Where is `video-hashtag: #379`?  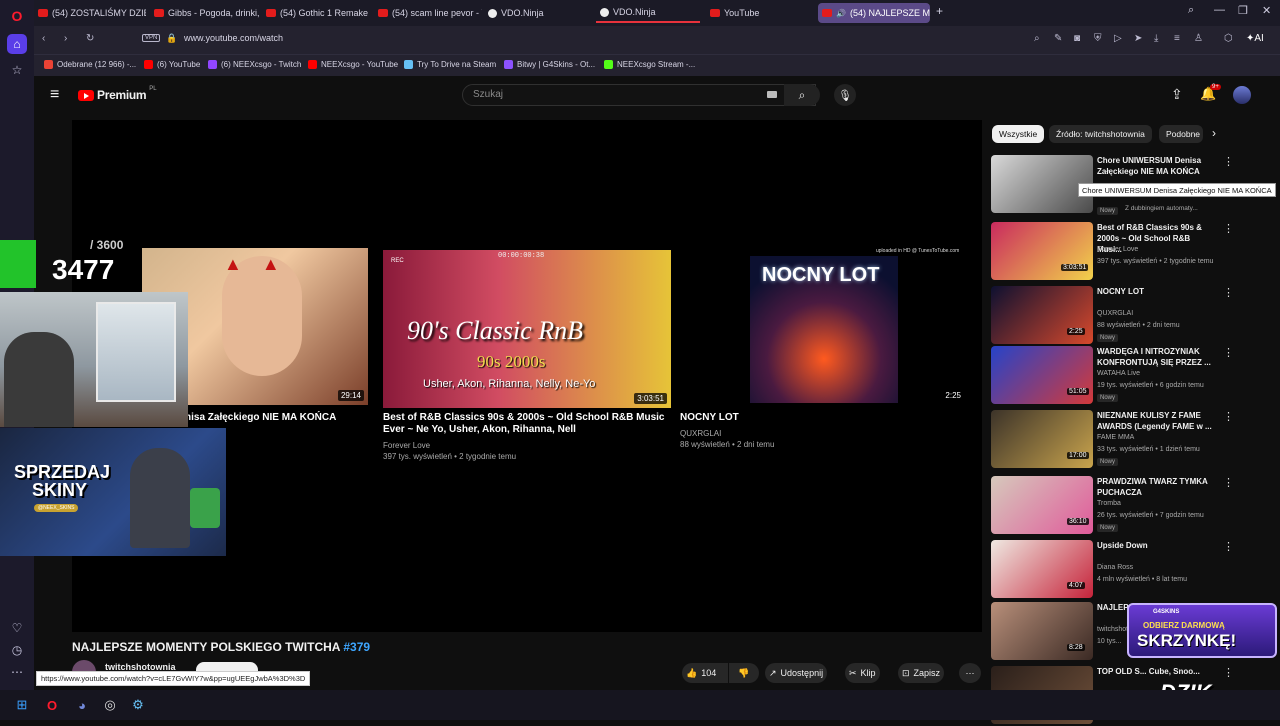
video-hashtag: #379 is located at coordinates (356, 647).